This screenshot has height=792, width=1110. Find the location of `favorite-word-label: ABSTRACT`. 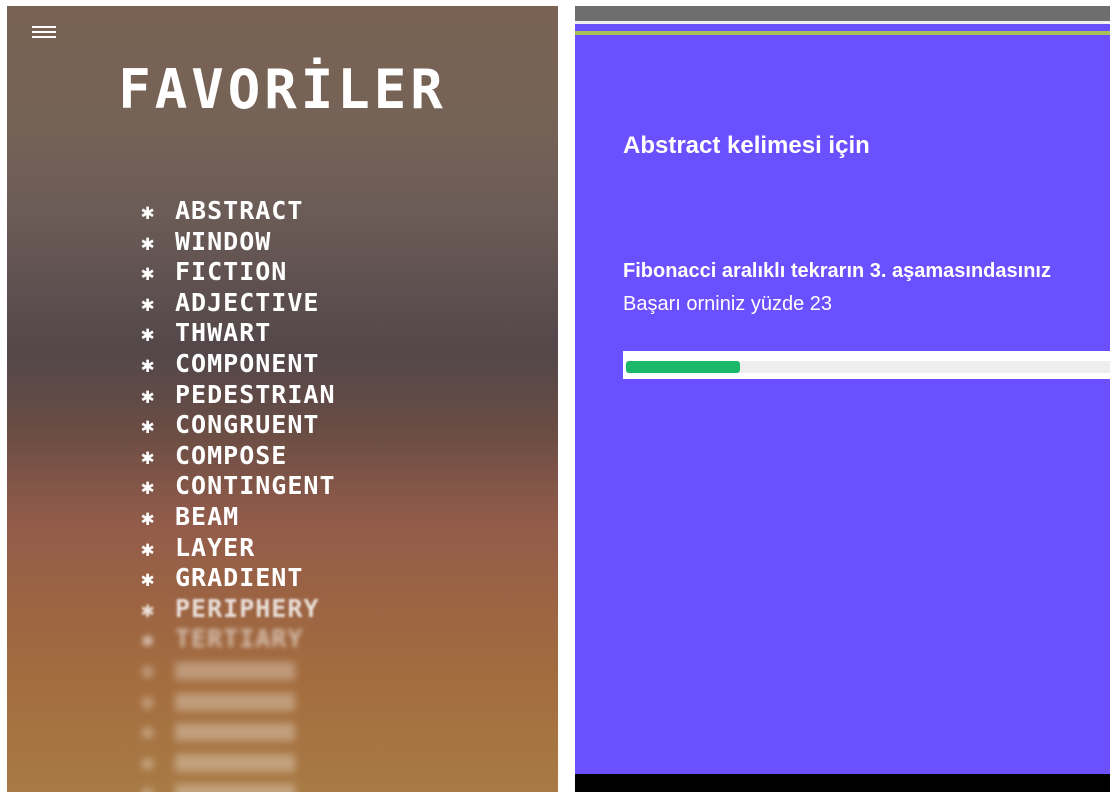

favorite-word-label: ABSTRACT is located at coordinates (239, 210).